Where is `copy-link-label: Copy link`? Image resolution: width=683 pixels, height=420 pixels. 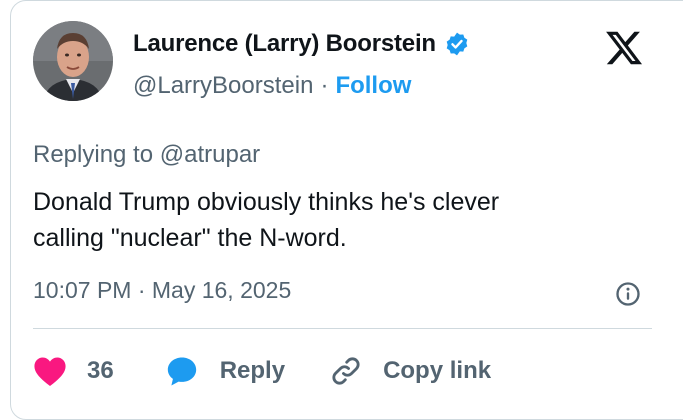 copy-link-label: Copy link is located at coordinates (437, 370).